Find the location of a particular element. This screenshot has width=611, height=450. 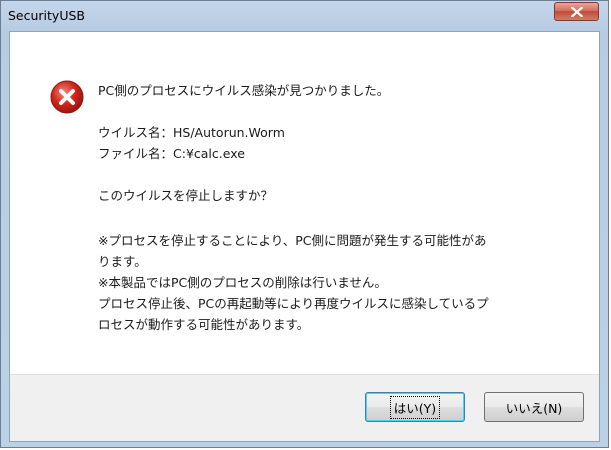

no-button-label: いいえ(N) is located at coordinates (534, 408).